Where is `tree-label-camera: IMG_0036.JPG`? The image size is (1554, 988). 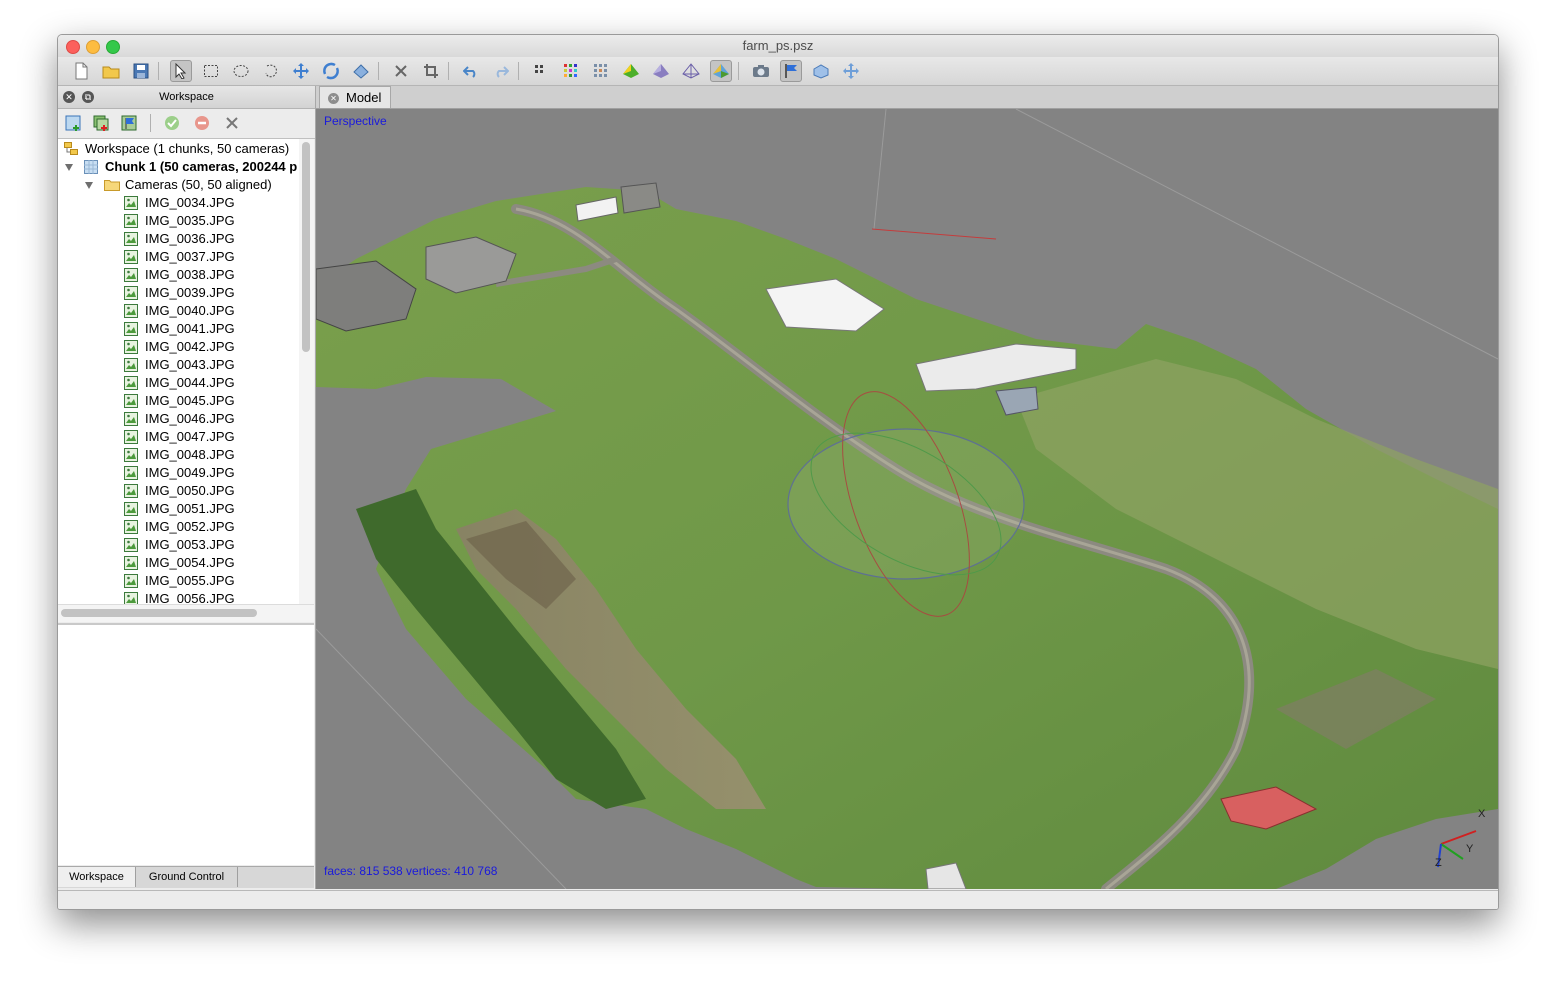 tree-label-camera: IMG_0036.JPG is located at coordinates (190, 238).